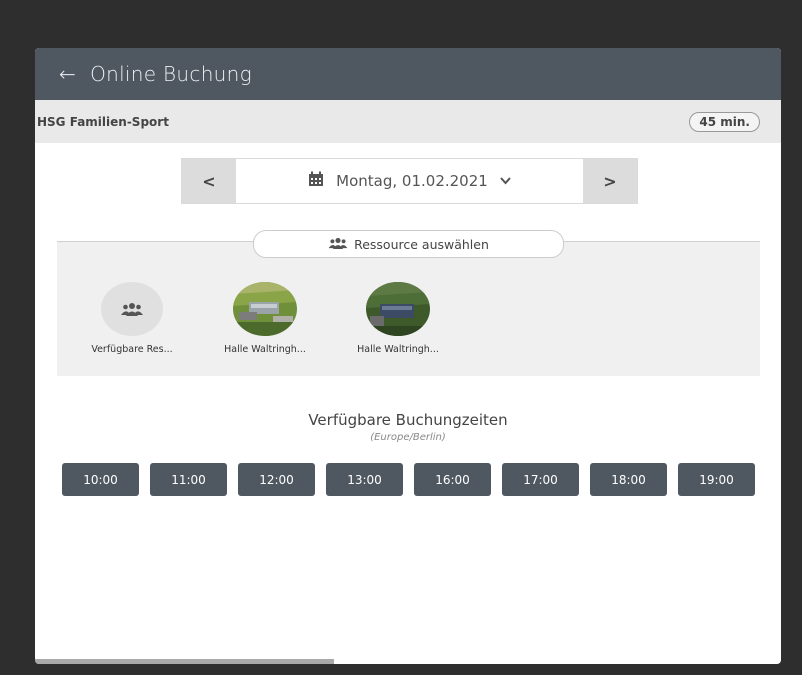 The height and width of the screenshot is (675, 802). What do you see at coordinates (724, 121) in the screenshot?
I see `duration-badge: 45 min.` at bounding box center [724, 121].